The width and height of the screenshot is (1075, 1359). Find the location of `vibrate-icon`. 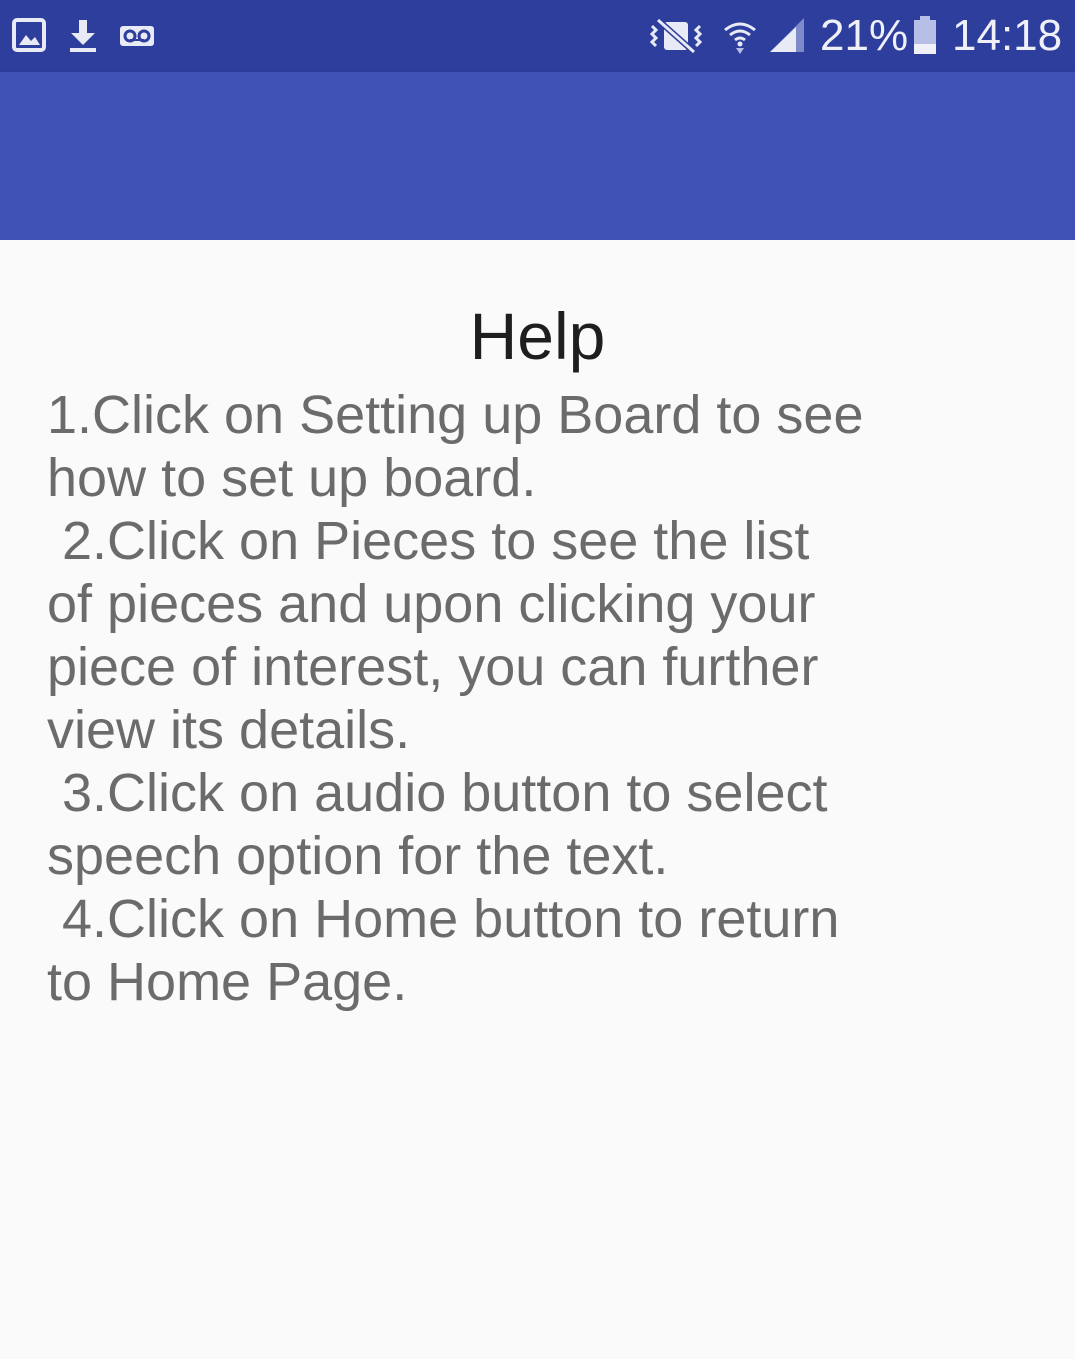

vibrate-icon is located at coordinates (676, 36).